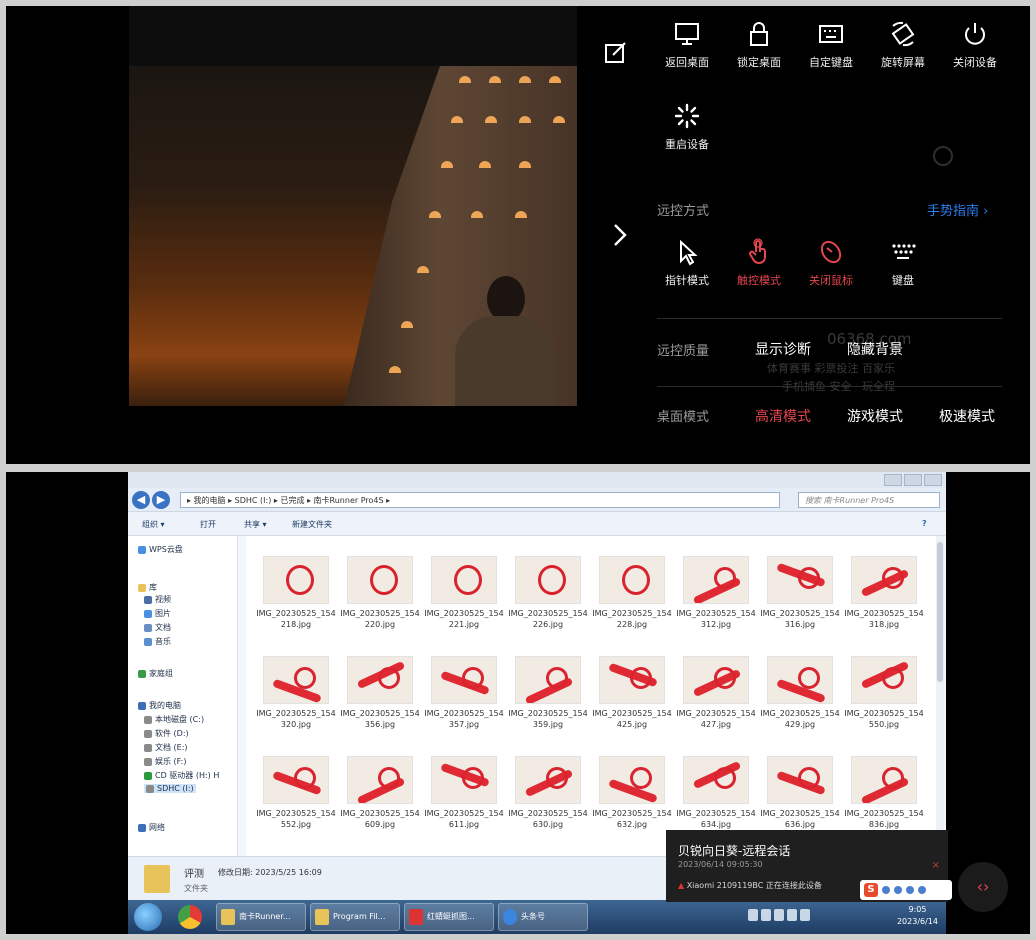 The image size is (1036, 940). Describe the element at coordinates (967, 416) in the screenshot. I see `speed-mode-option: 极速模式` at that location.